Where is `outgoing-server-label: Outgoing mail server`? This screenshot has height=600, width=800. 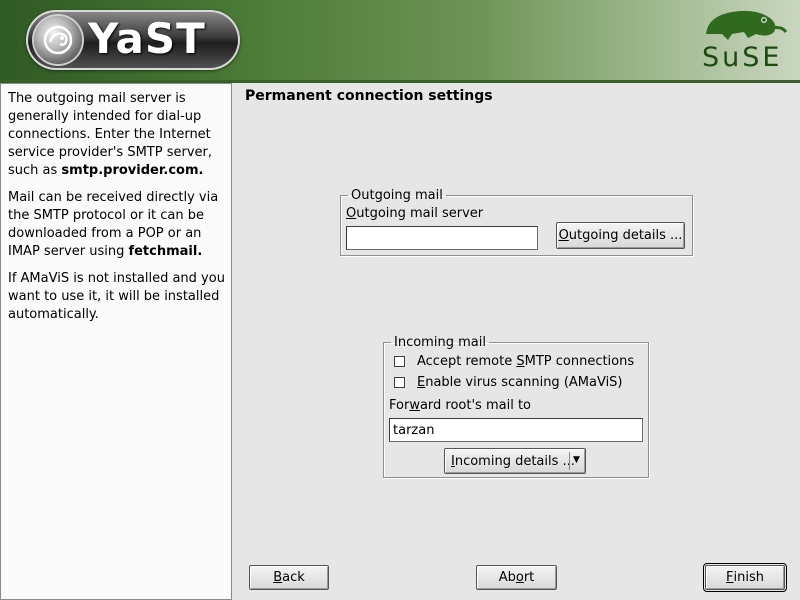
outgoing-server-label: Outgoing mail server is located at coordinates (415, 213).